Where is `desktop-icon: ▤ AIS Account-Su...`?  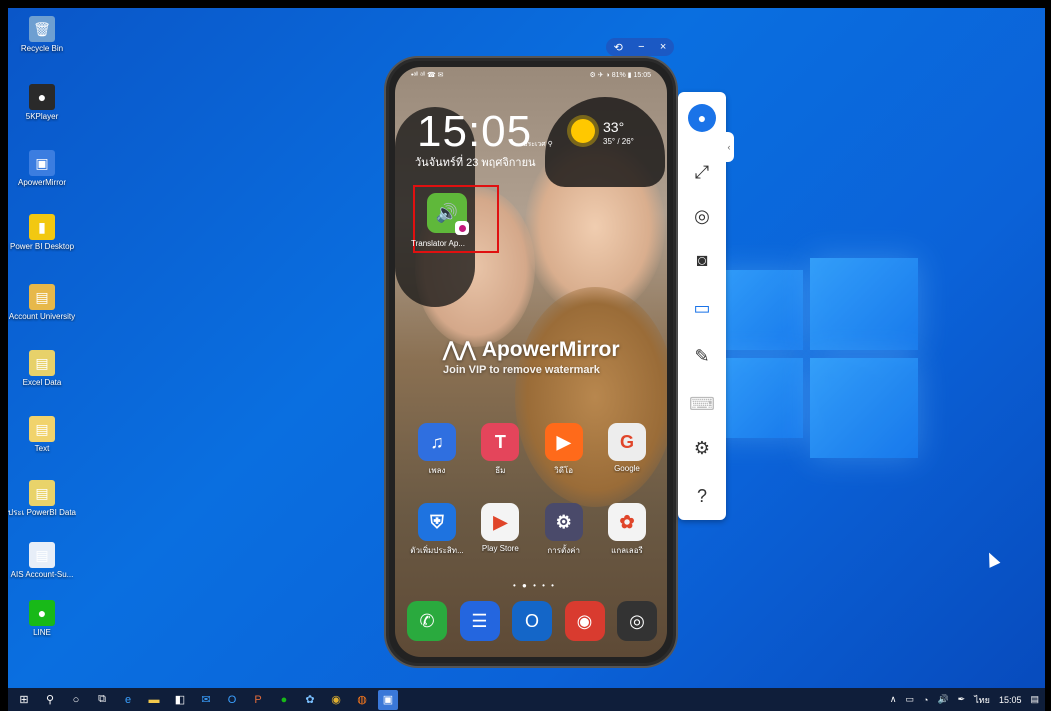
desktop-icon: ▤ AIS Account-Su... is located at coordinates (42, 561).